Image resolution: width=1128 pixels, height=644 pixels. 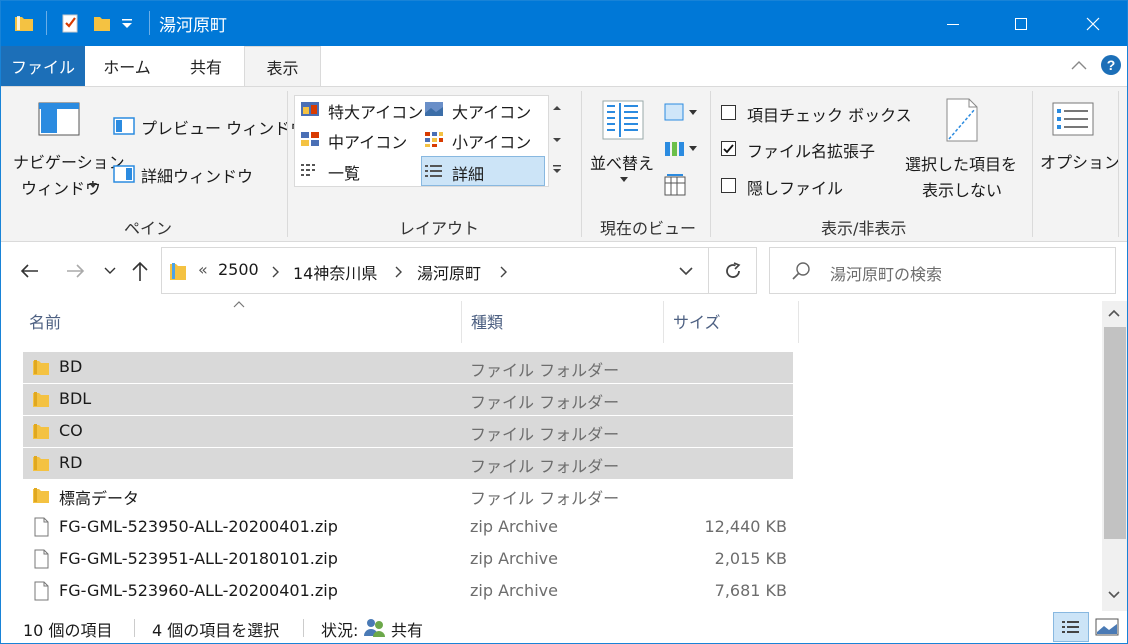 I want to click on details-pane-button: 詳細ウィンドウ, so click(x=183, y=174).